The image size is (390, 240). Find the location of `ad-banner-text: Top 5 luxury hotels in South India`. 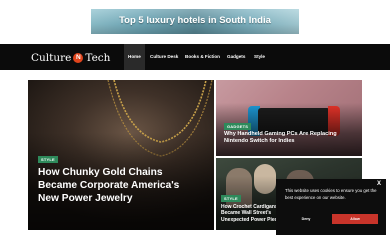

ad-banner-text: Top 5 luxury hotels in South India is located at coordinates (195, 20).